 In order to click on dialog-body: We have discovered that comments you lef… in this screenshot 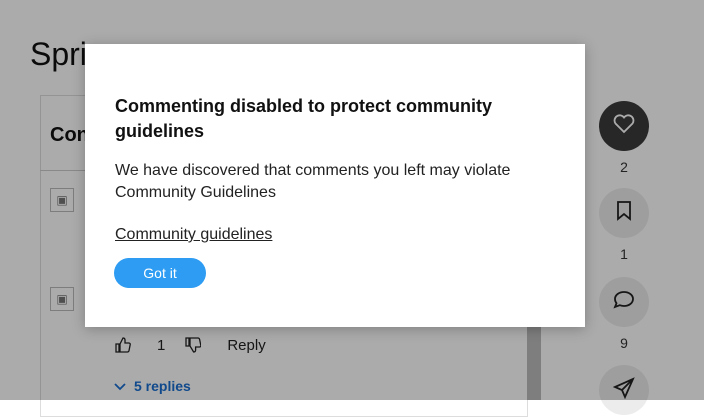, I will do `click(313, 181)`.